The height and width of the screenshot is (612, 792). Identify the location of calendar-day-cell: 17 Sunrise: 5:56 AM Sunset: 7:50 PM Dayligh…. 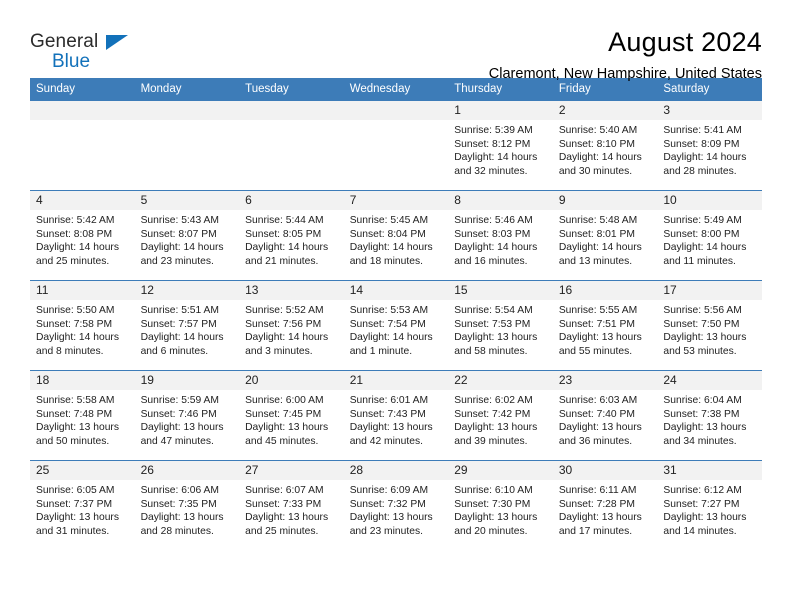
(709, 325).